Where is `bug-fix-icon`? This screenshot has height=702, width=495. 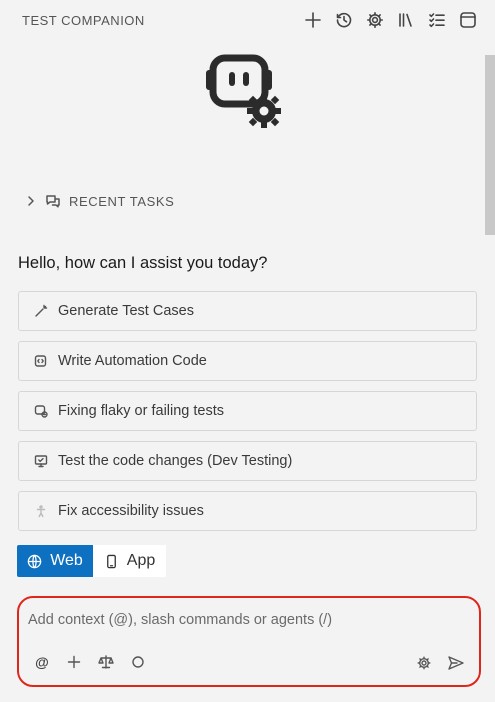
bug-fix-icon is located at coordinates (41, 411).